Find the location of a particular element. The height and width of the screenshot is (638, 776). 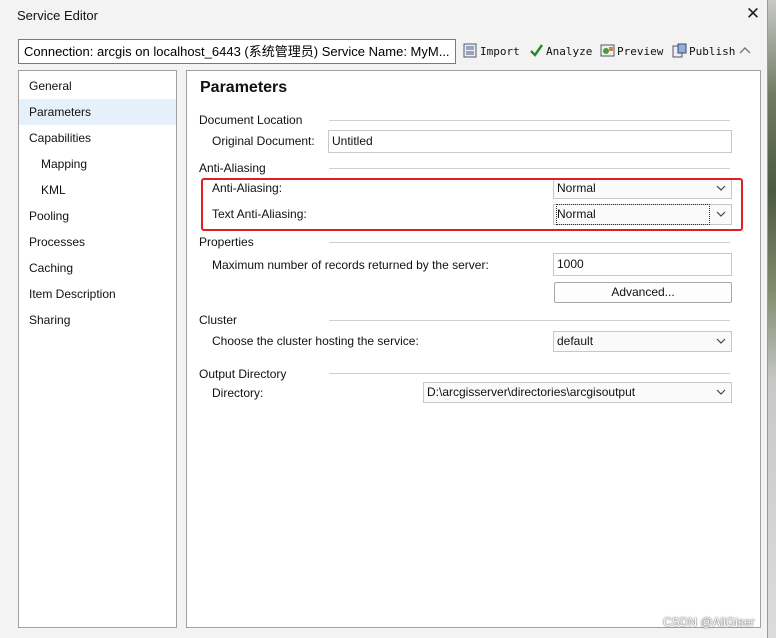

page-title: Parameters is located at coordinates (244, 87).